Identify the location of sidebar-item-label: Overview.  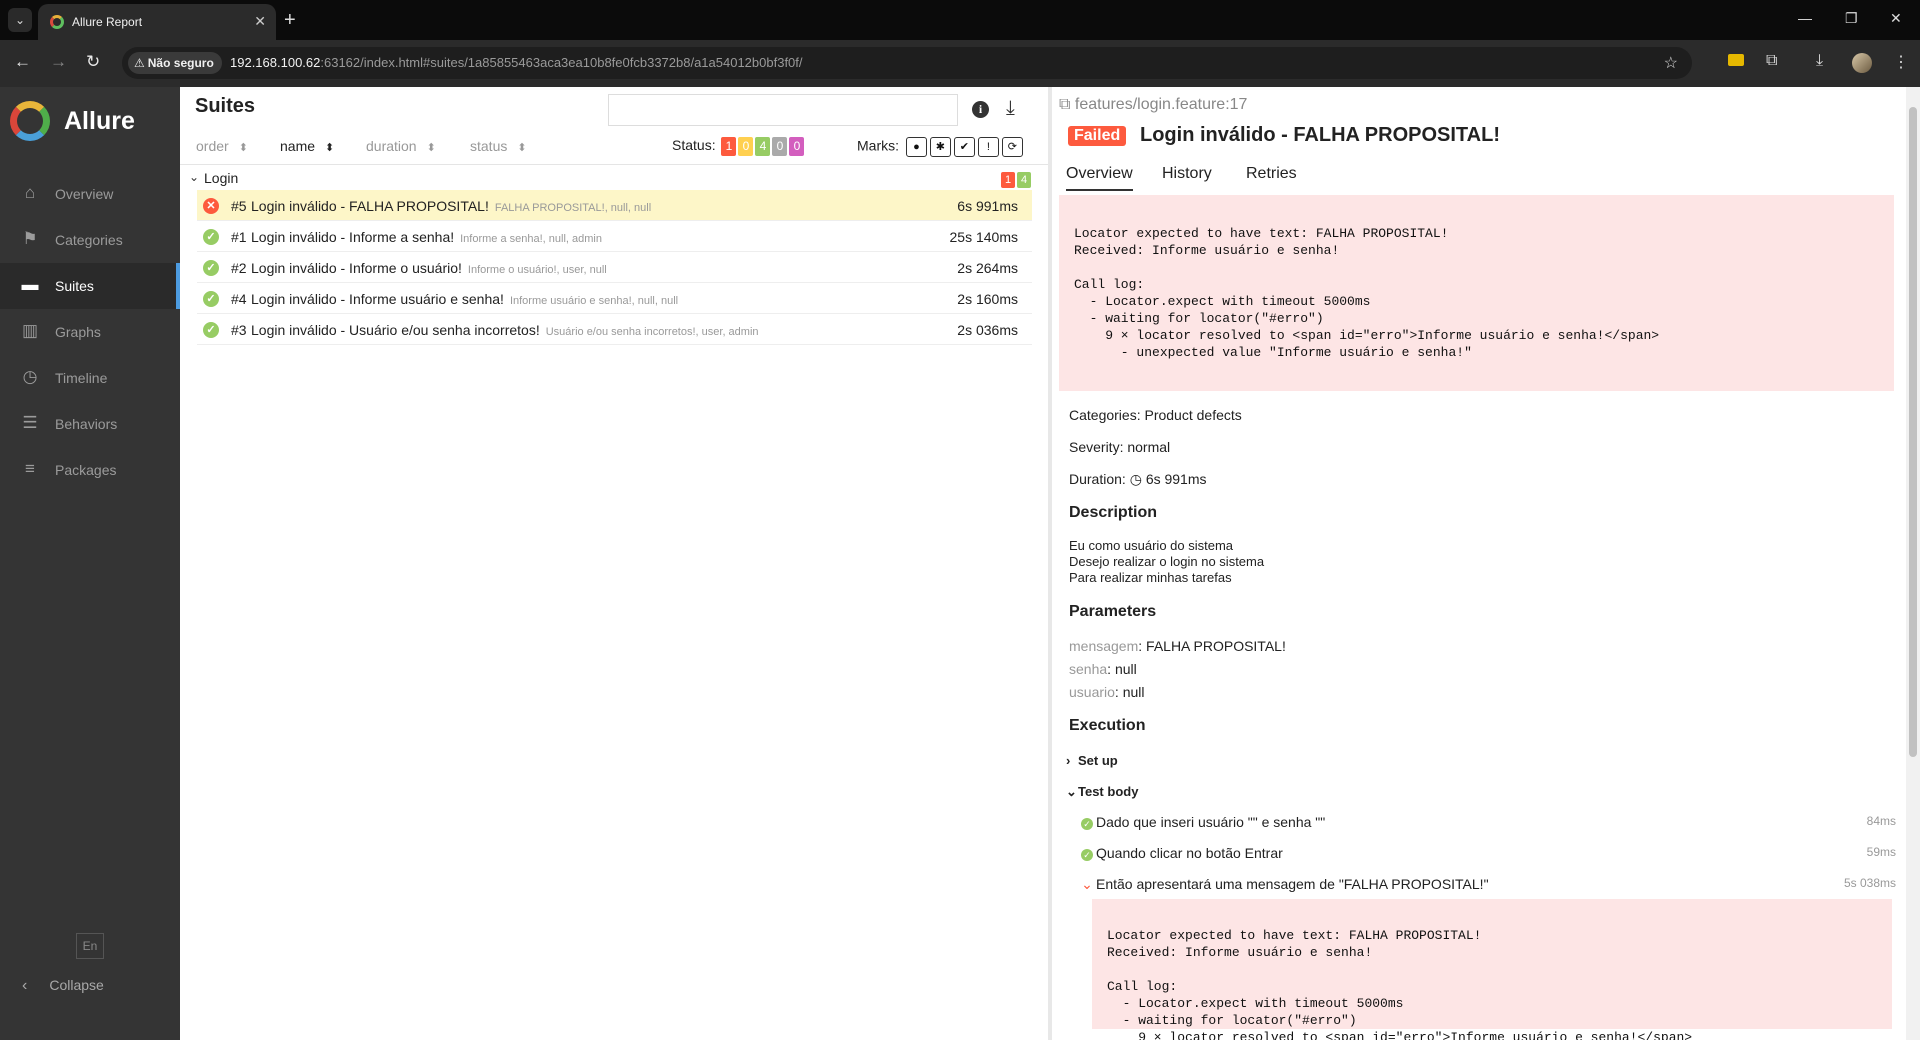
(84, 194).